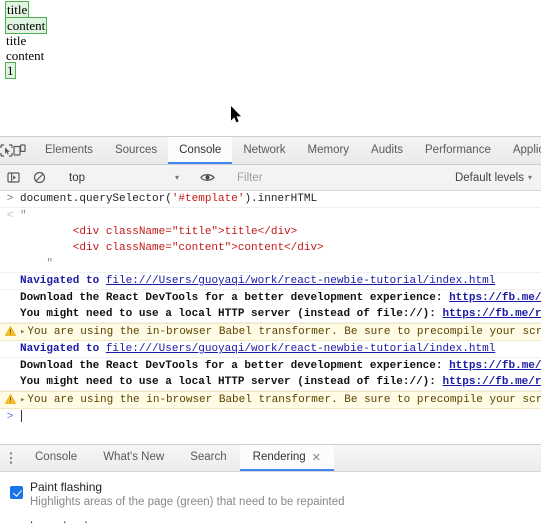  I want to click on drawer-tabbar: Console What's New Search Rendering ✕, so click(270, 458).